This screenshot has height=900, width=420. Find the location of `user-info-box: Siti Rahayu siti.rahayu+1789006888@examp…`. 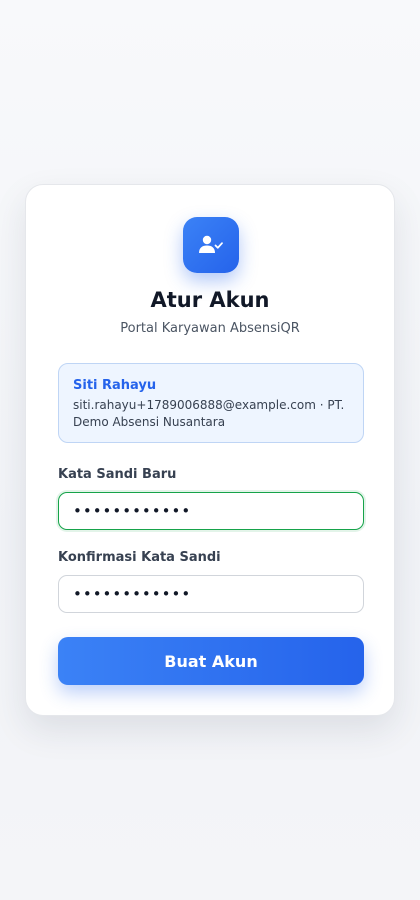

user-info-box: Siti Rahayu siti.rahayu+1789006888@examp… is located at coordinates (211, 403).